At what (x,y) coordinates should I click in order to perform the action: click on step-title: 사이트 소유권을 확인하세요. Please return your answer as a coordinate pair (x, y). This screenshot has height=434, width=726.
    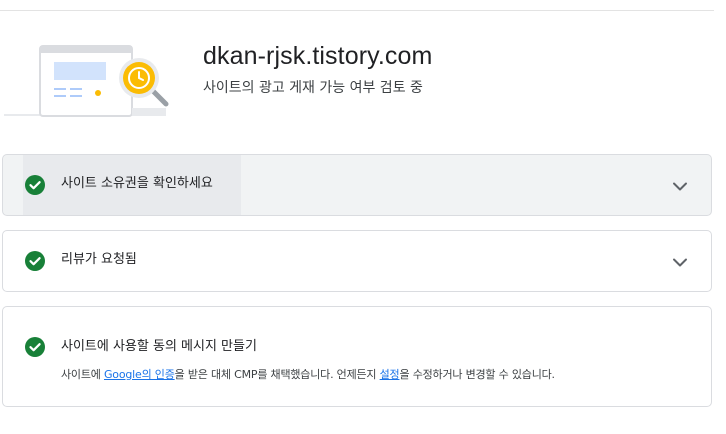
    Looking at the image, I should click on (137, 183).